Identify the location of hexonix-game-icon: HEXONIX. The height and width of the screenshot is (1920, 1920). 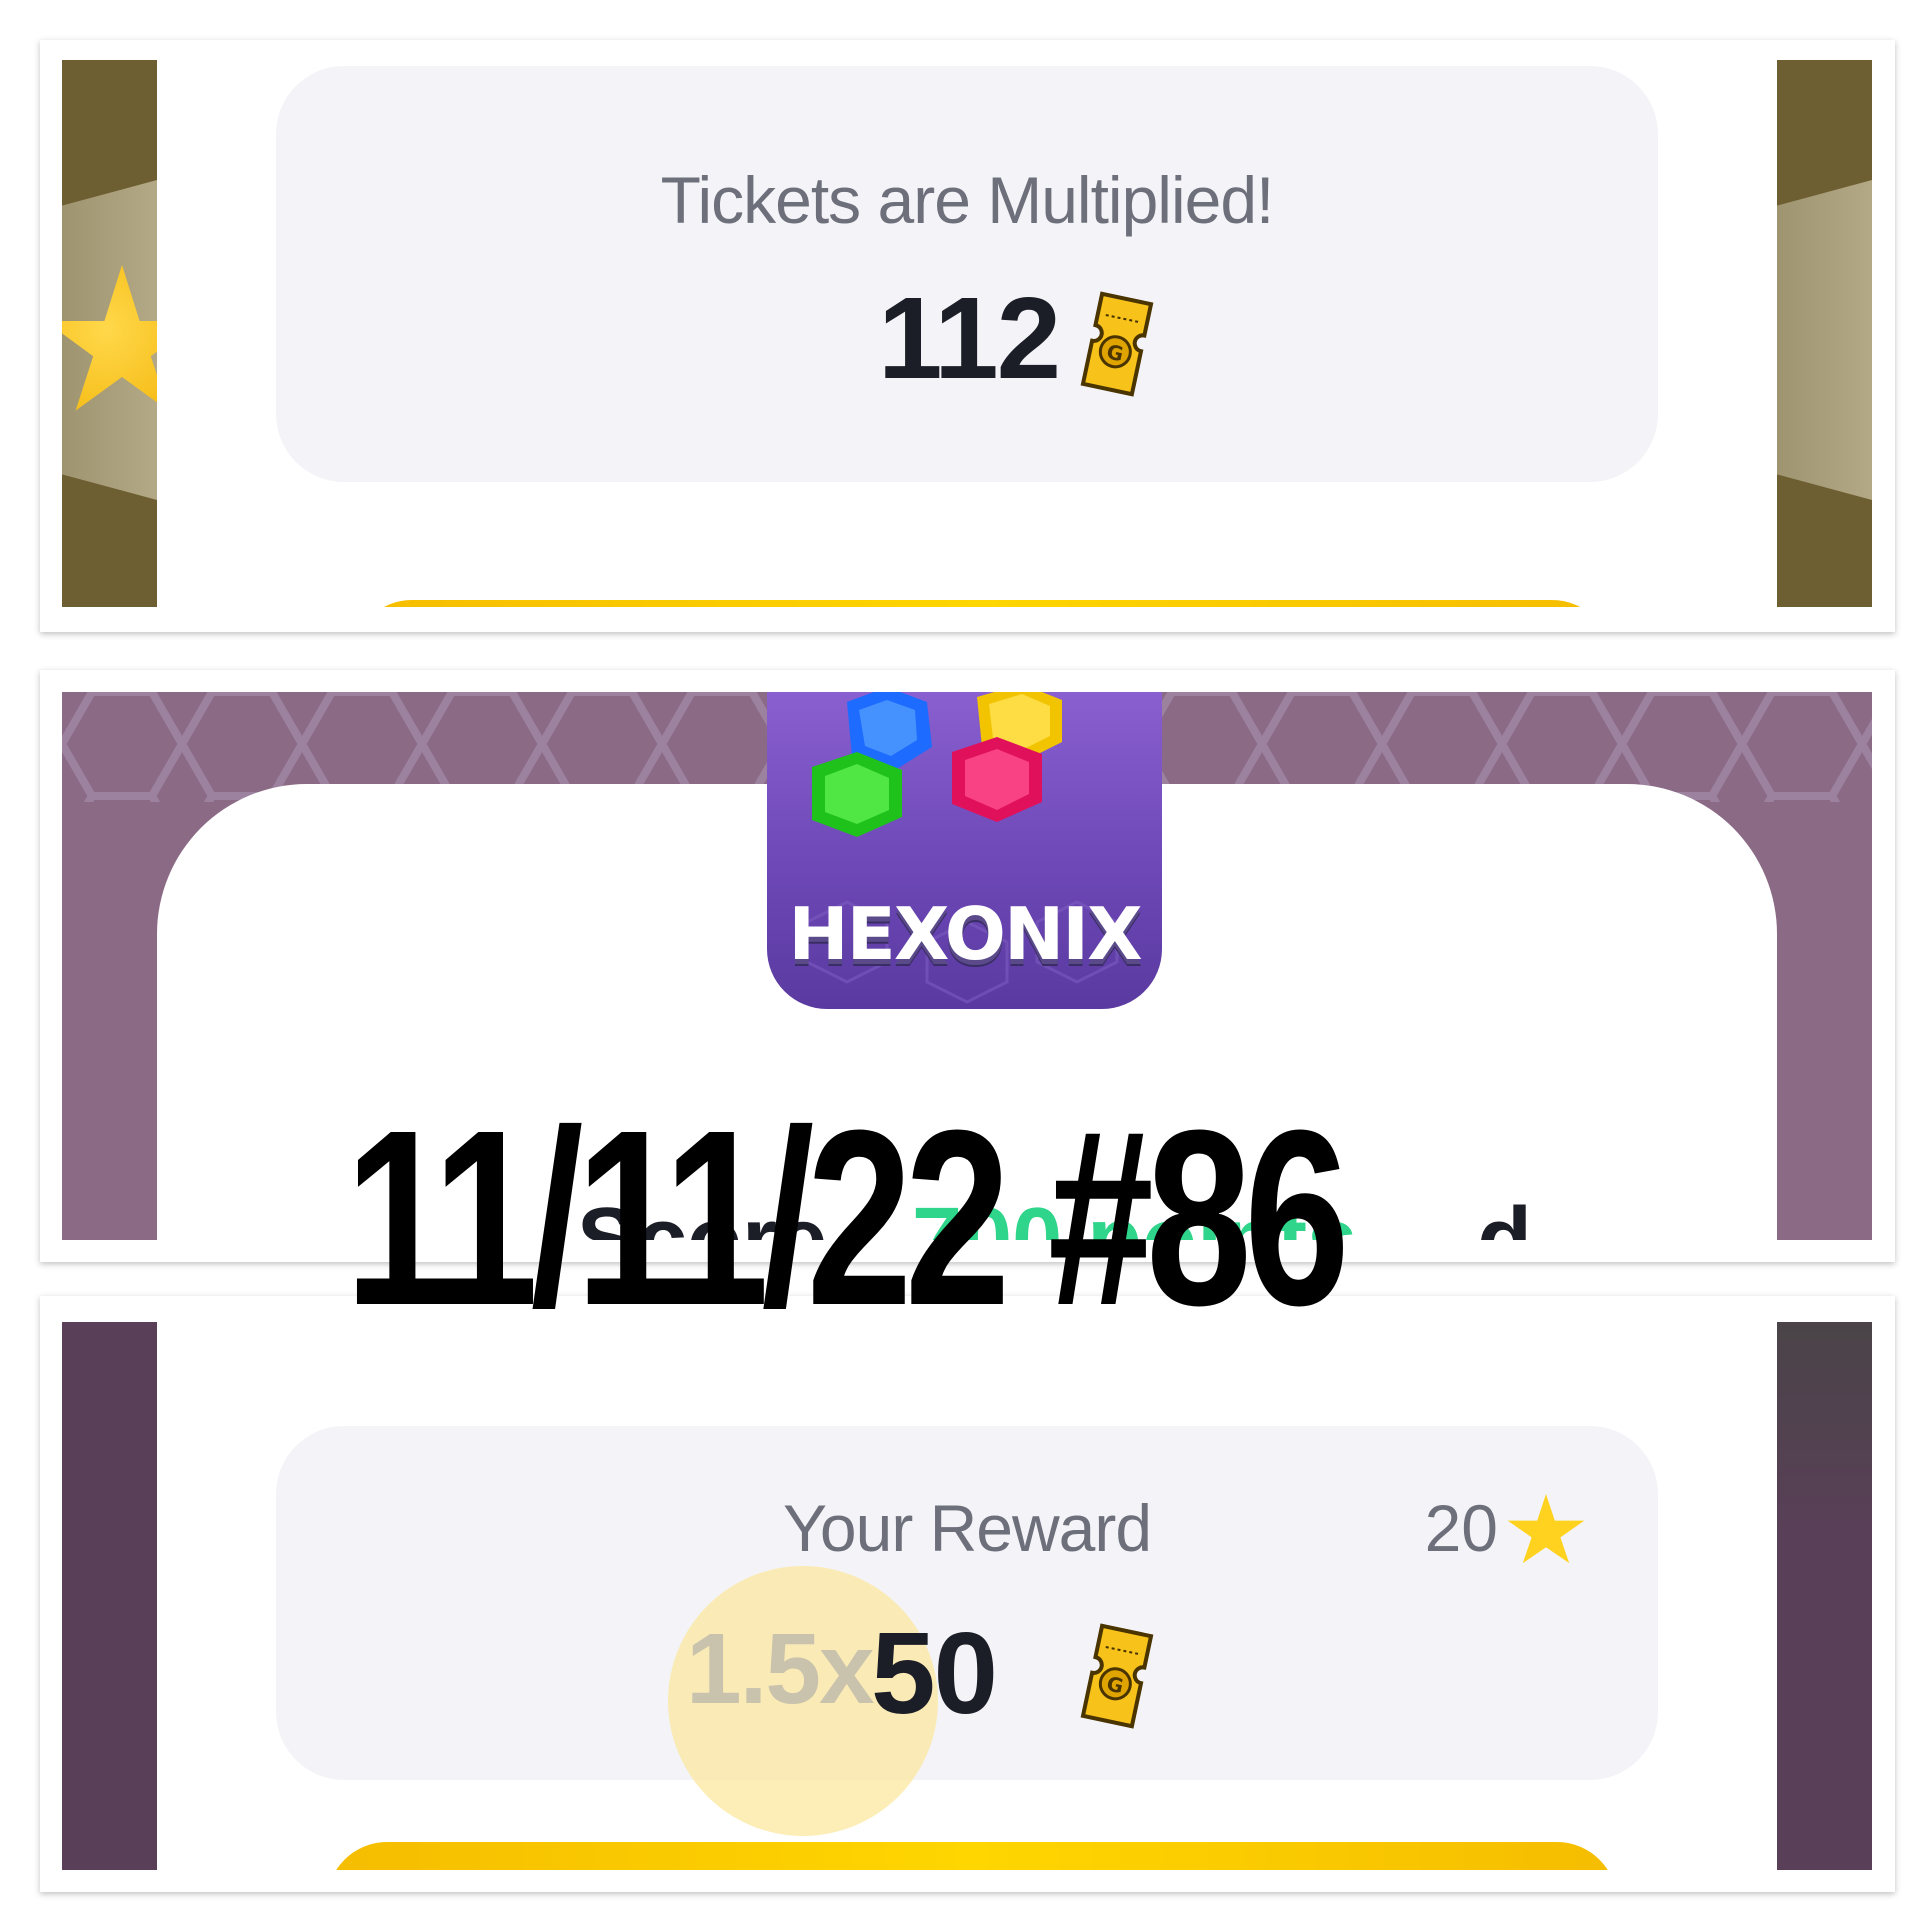
(964, 850).